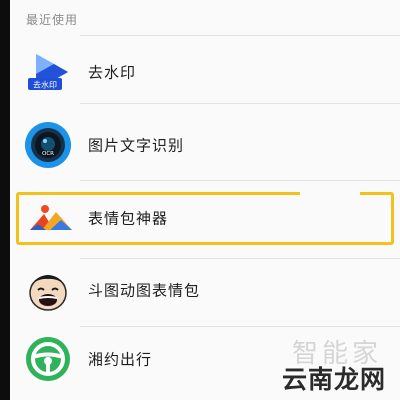  Describe the element at coordinates (48, 154) in the screenshot. I see `svg-text: OCR` at that location.